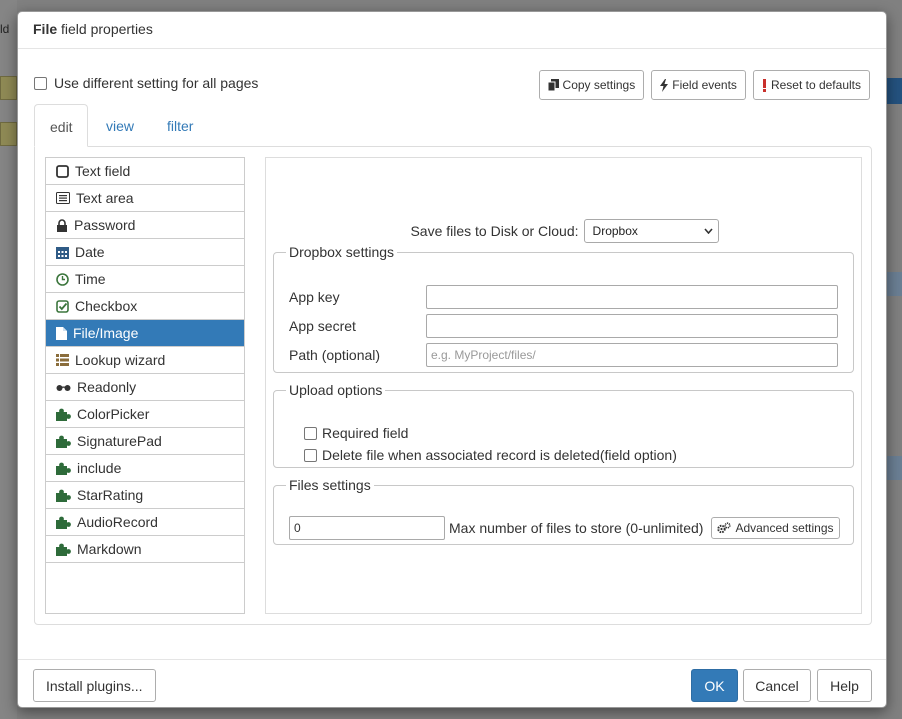 The height and width of the screenshot is (719, 902). I want to click on edit-type-text-field: Text field, so click(145, 171).